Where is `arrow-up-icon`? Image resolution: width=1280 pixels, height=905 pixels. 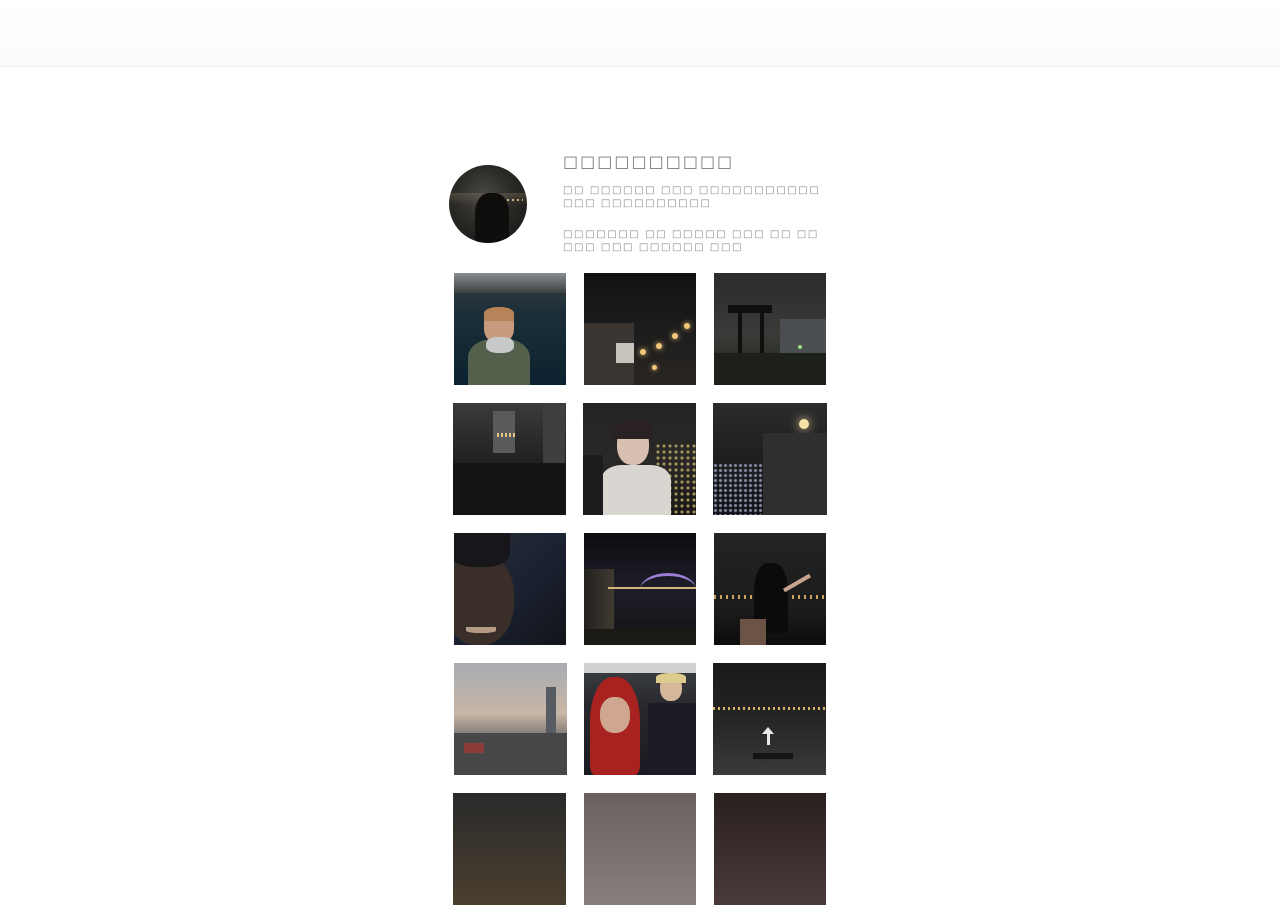
arrow-up-icon is located at coordinates (768, 730).